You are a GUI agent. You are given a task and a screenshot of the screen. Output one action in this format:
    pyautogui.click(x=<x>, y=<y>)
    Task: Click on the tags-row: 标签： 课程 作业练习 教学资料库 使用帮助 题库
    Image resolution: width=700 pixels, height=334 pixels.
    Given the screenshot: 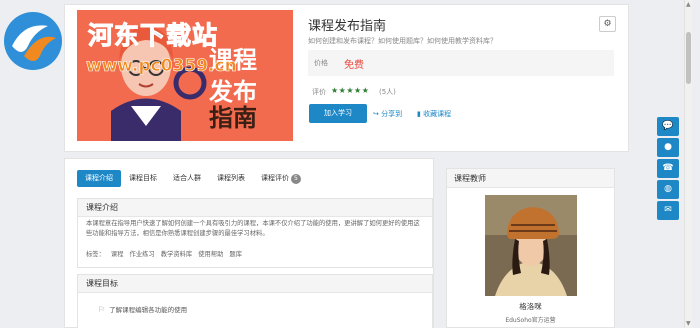 What is the action you would take?
    pyautogui.click(x=166, y=253)
    